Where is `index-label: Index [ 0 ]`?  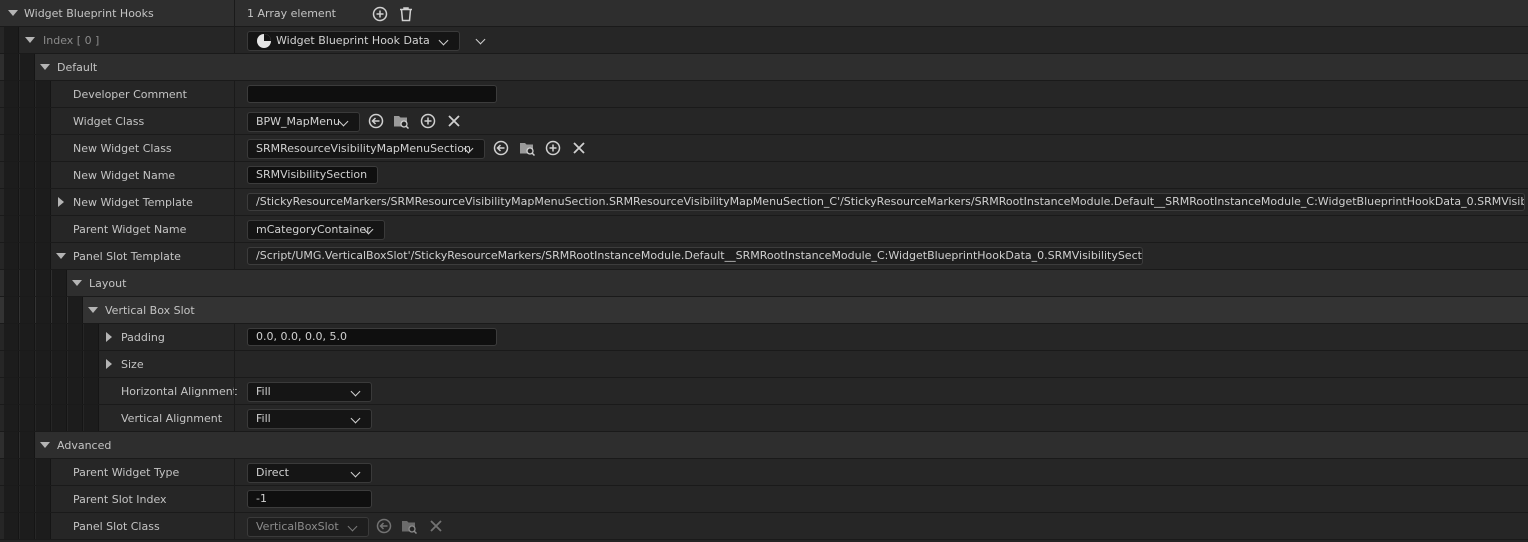
index-label: Index [ 0 ] is located at coordinates (71, 40).